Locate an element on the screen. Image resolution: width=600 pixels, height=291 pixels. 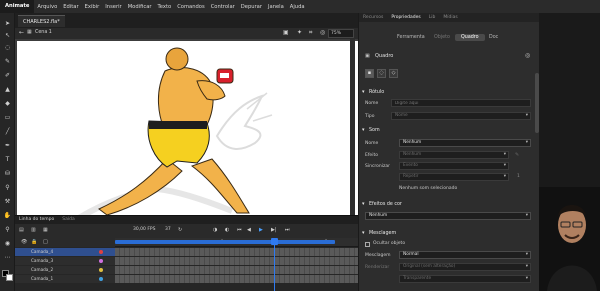
section-mesclagem: Mesclagem is located at coordinates (449, 233).